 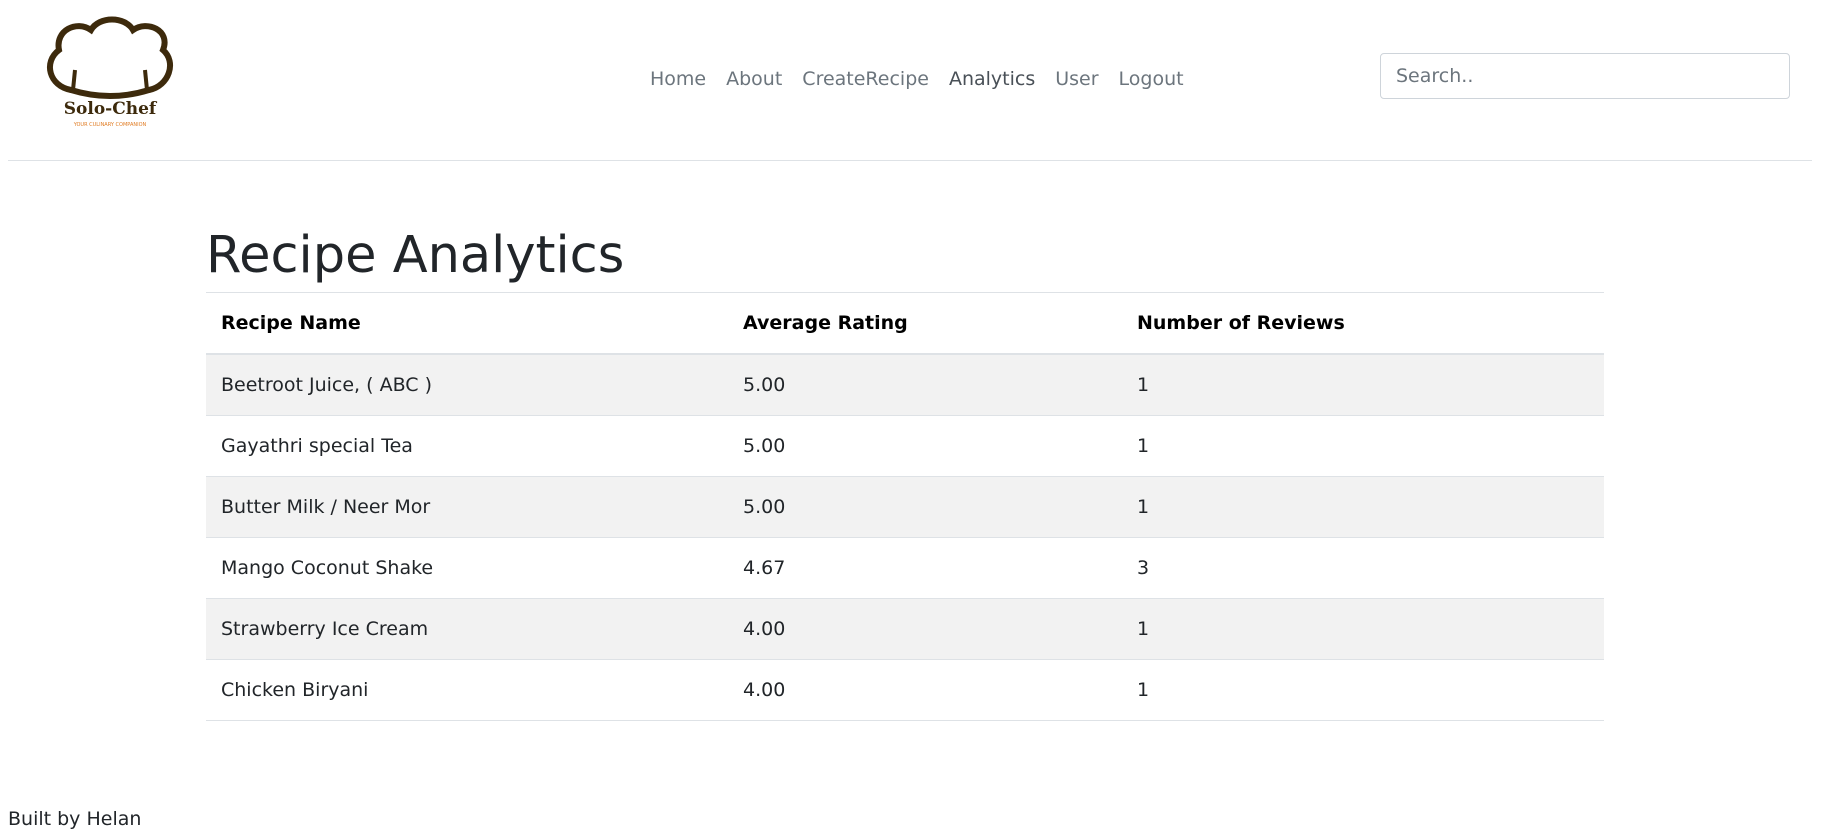 I want to click on table-row: Chicken Biryani 4.00 1, so click(x=905, y=690).